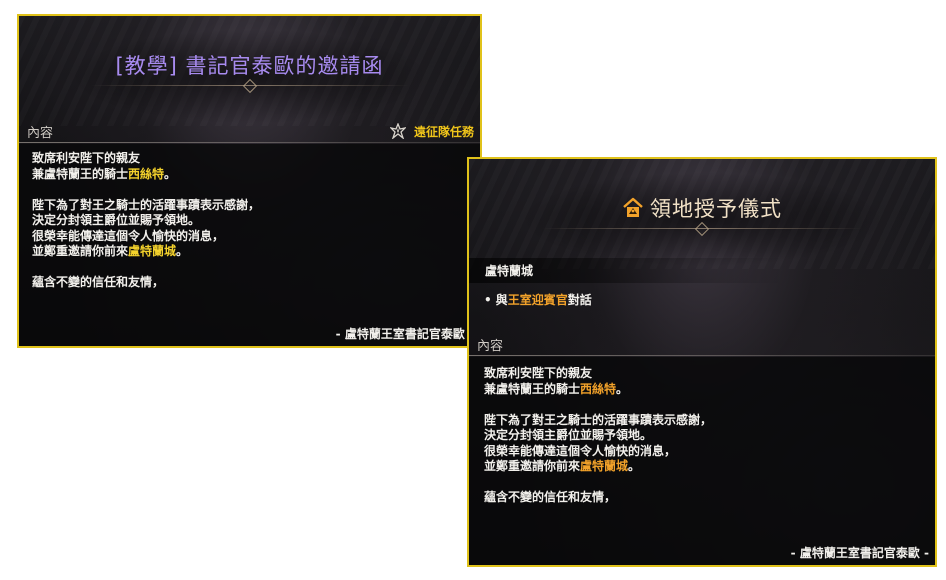 This screenshot has width=946, height=580. I want to click on objective-item: • 與王室迎賓官對話, so click(538, 299).